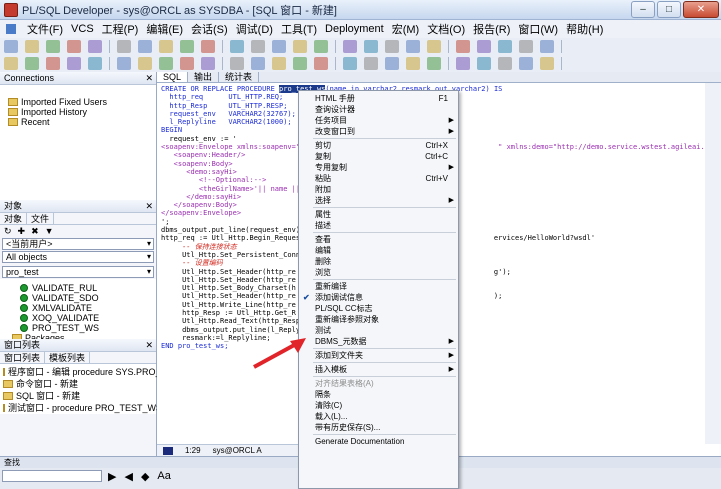  What do you see at coordinates (378, 250) in the screenshot?
I see `context-menu-item: 编辑` at bounding box center [378, 250].